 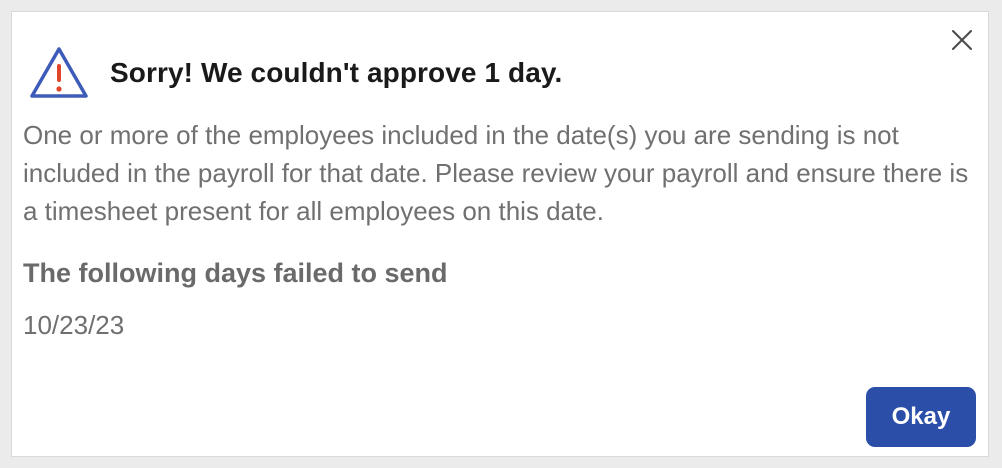 I want to click on dialog-header: Sorry! We couldn't approve 1 day., so click(x=295, y=73).